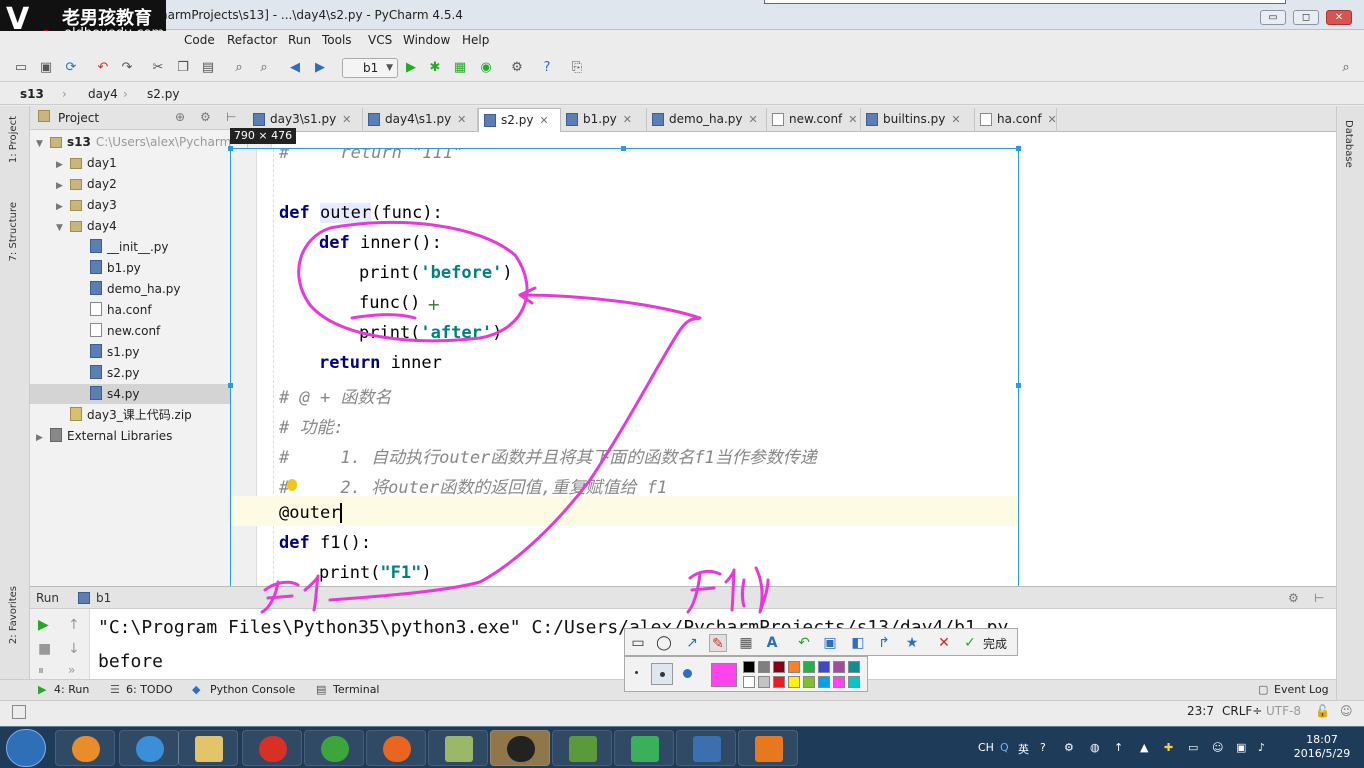 The height and width of the screenshot is (768, 1364). Describe the element at coordinates (636, 672) in the screenshot. I see `brush-small-icon` at that location.